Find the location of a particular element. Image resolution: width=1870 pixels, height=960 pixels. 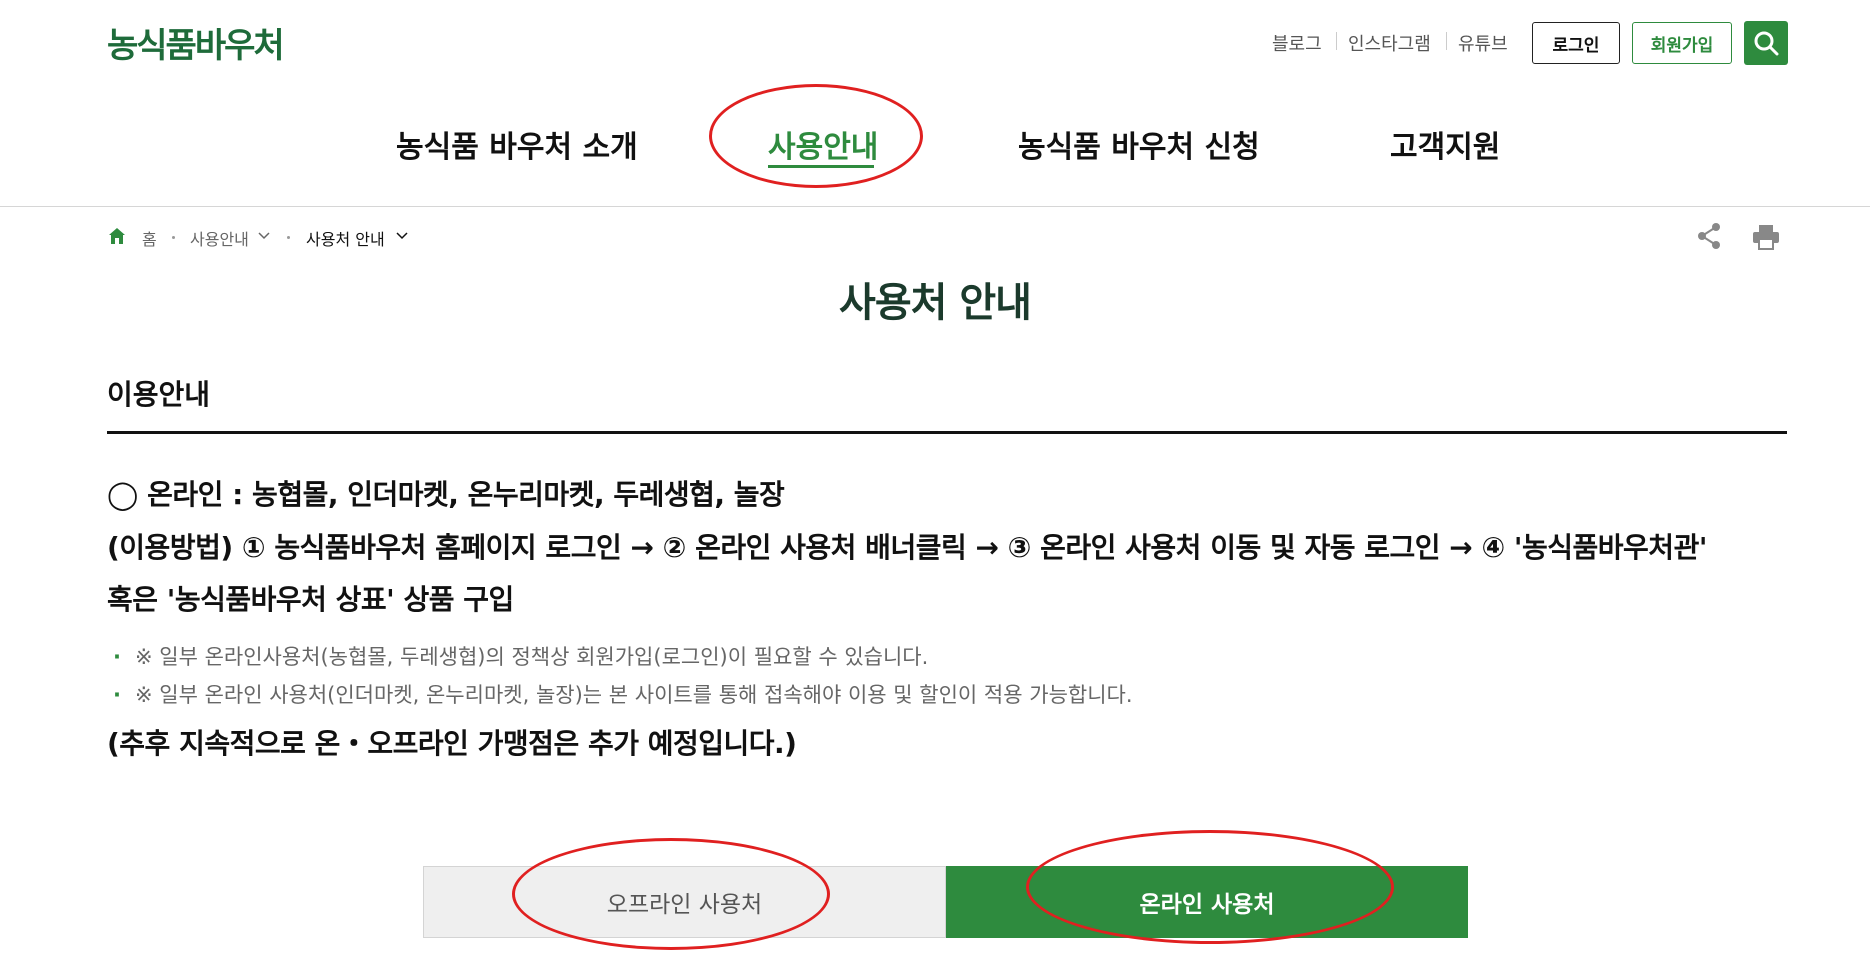

search-button is located at coordinates (1766, 43).